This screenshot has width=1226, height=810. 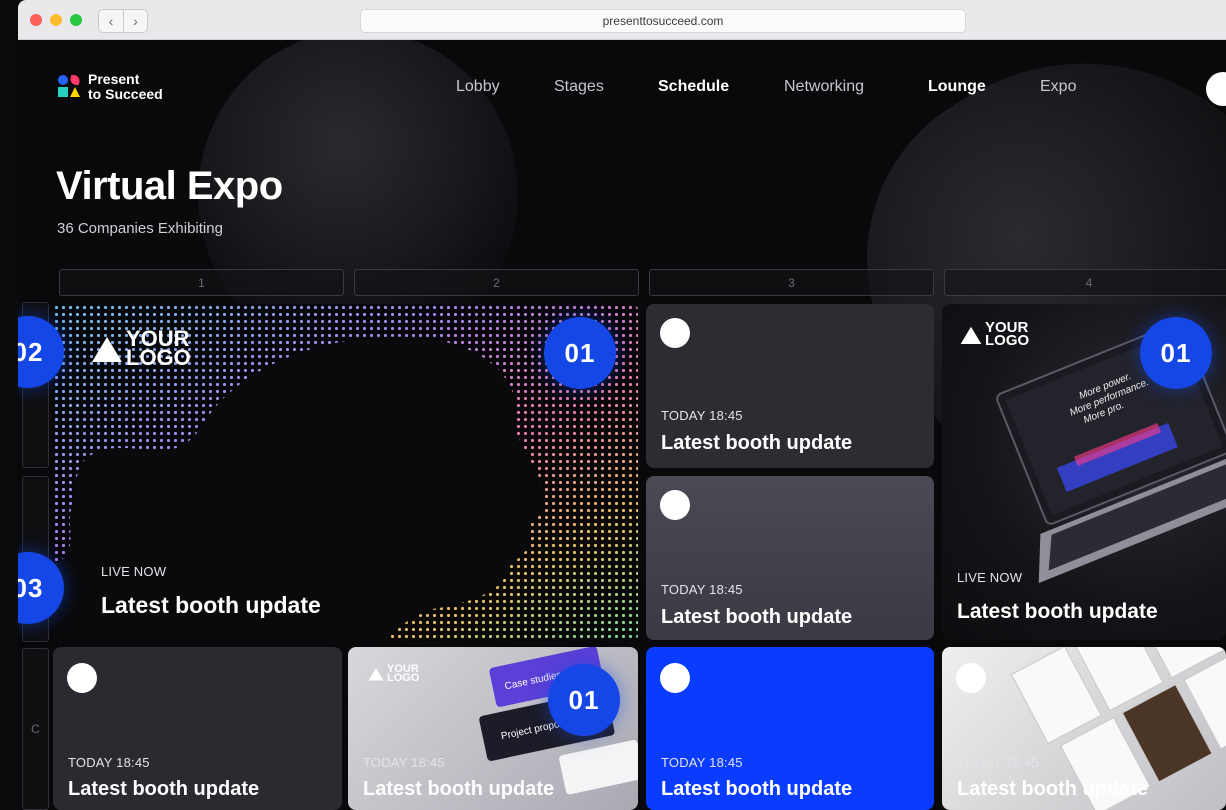 What do you see at coordinates (824, 87) in the screenshot?
I see `nav-networking: Networking` at bounding box center [824, 87].